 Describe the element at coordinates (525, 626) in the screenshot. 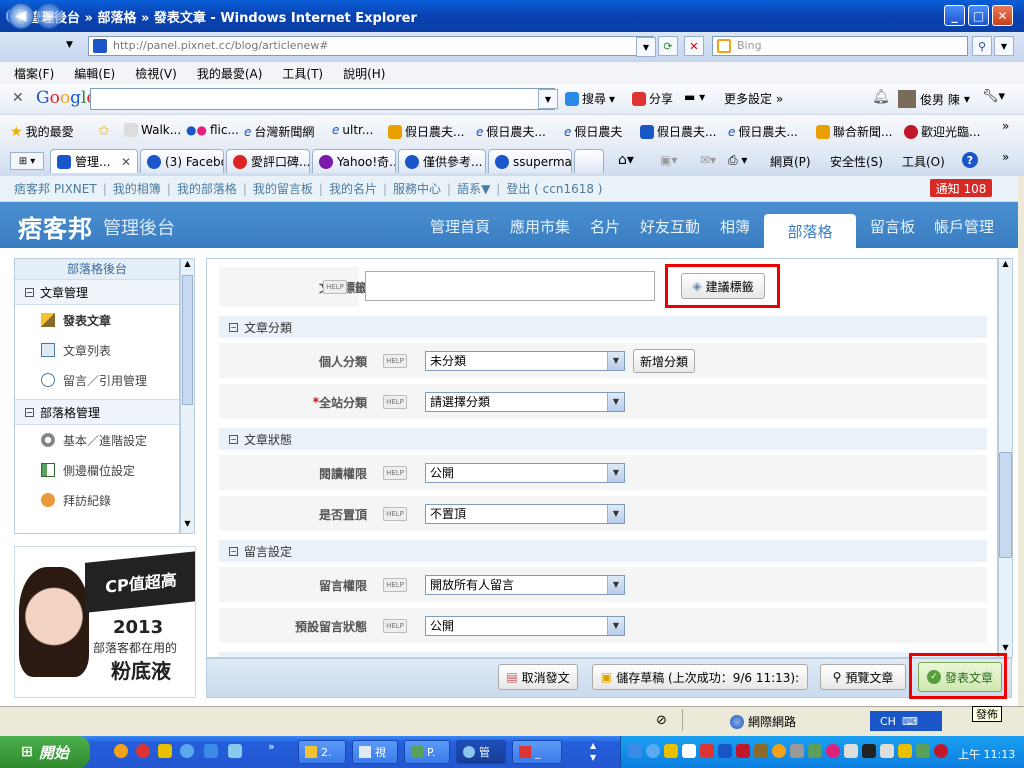

I see `default-comment-status-select: 公開 ▼` at that location.